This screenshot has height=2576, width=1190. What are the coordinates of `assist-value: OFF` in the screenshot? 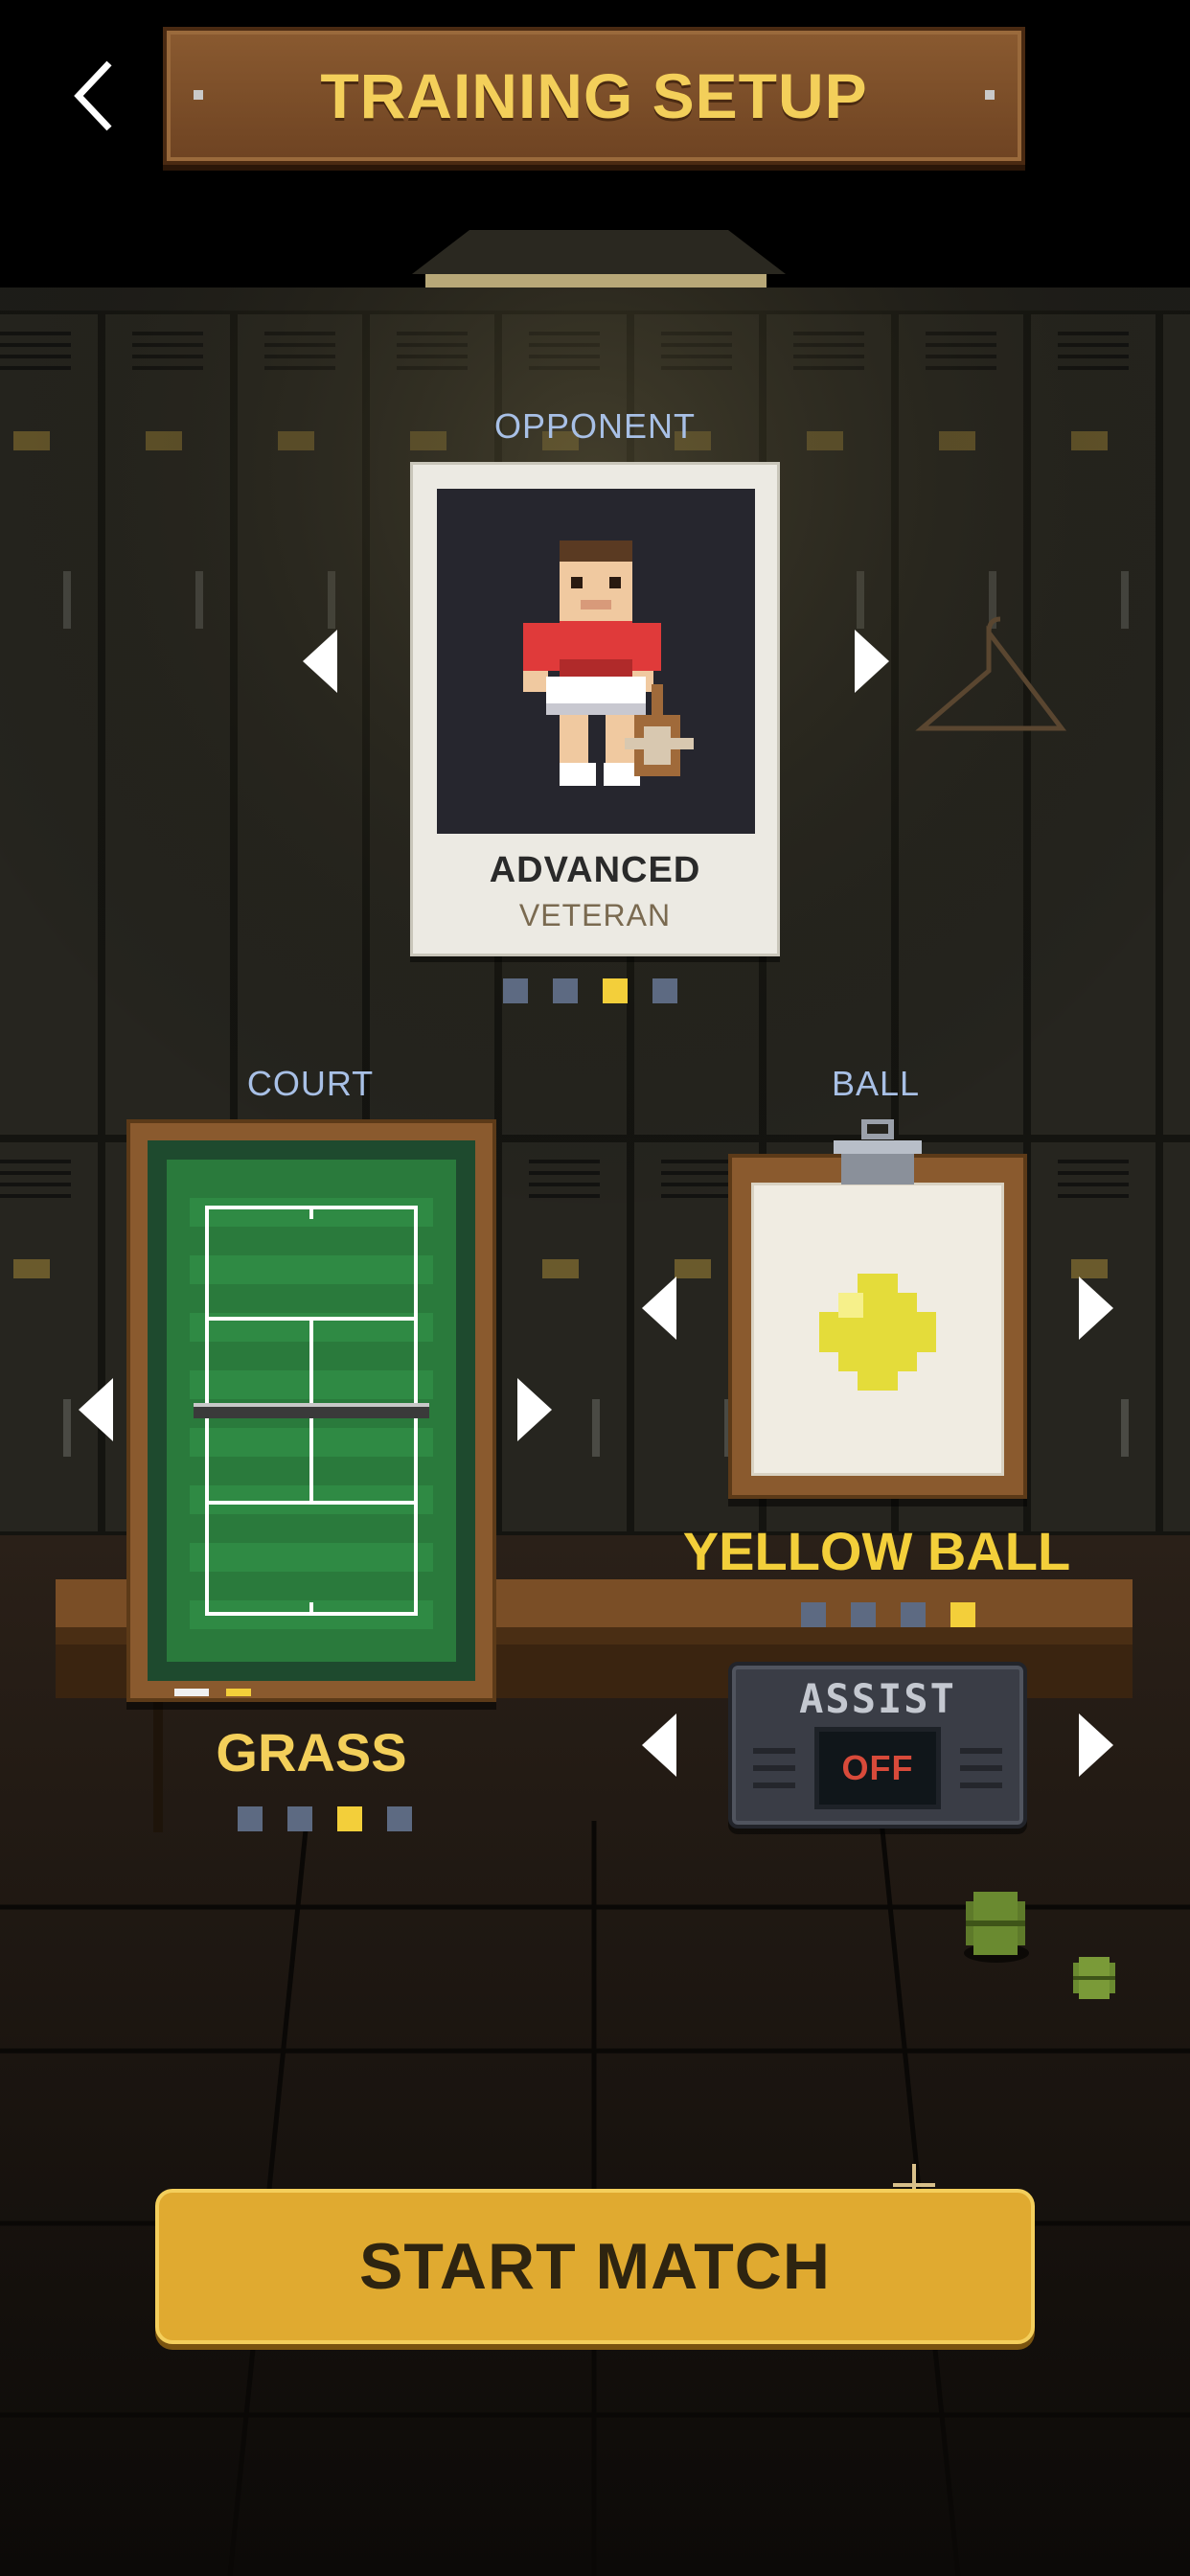 It's located at (878, 1767).